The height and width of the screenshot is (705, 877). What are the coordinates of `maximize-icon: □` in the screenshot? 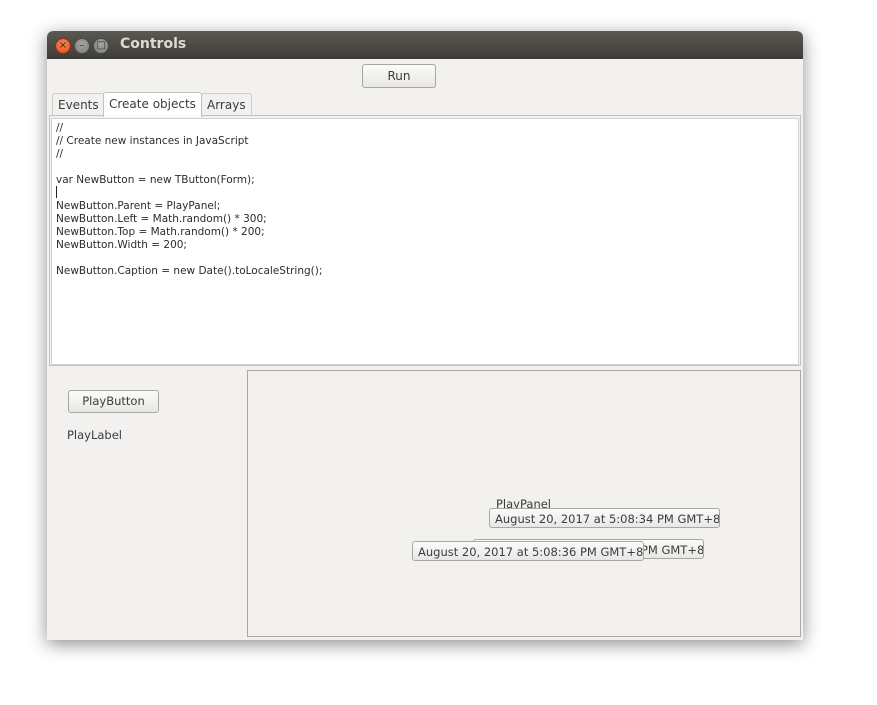 It's located at (101, 46).